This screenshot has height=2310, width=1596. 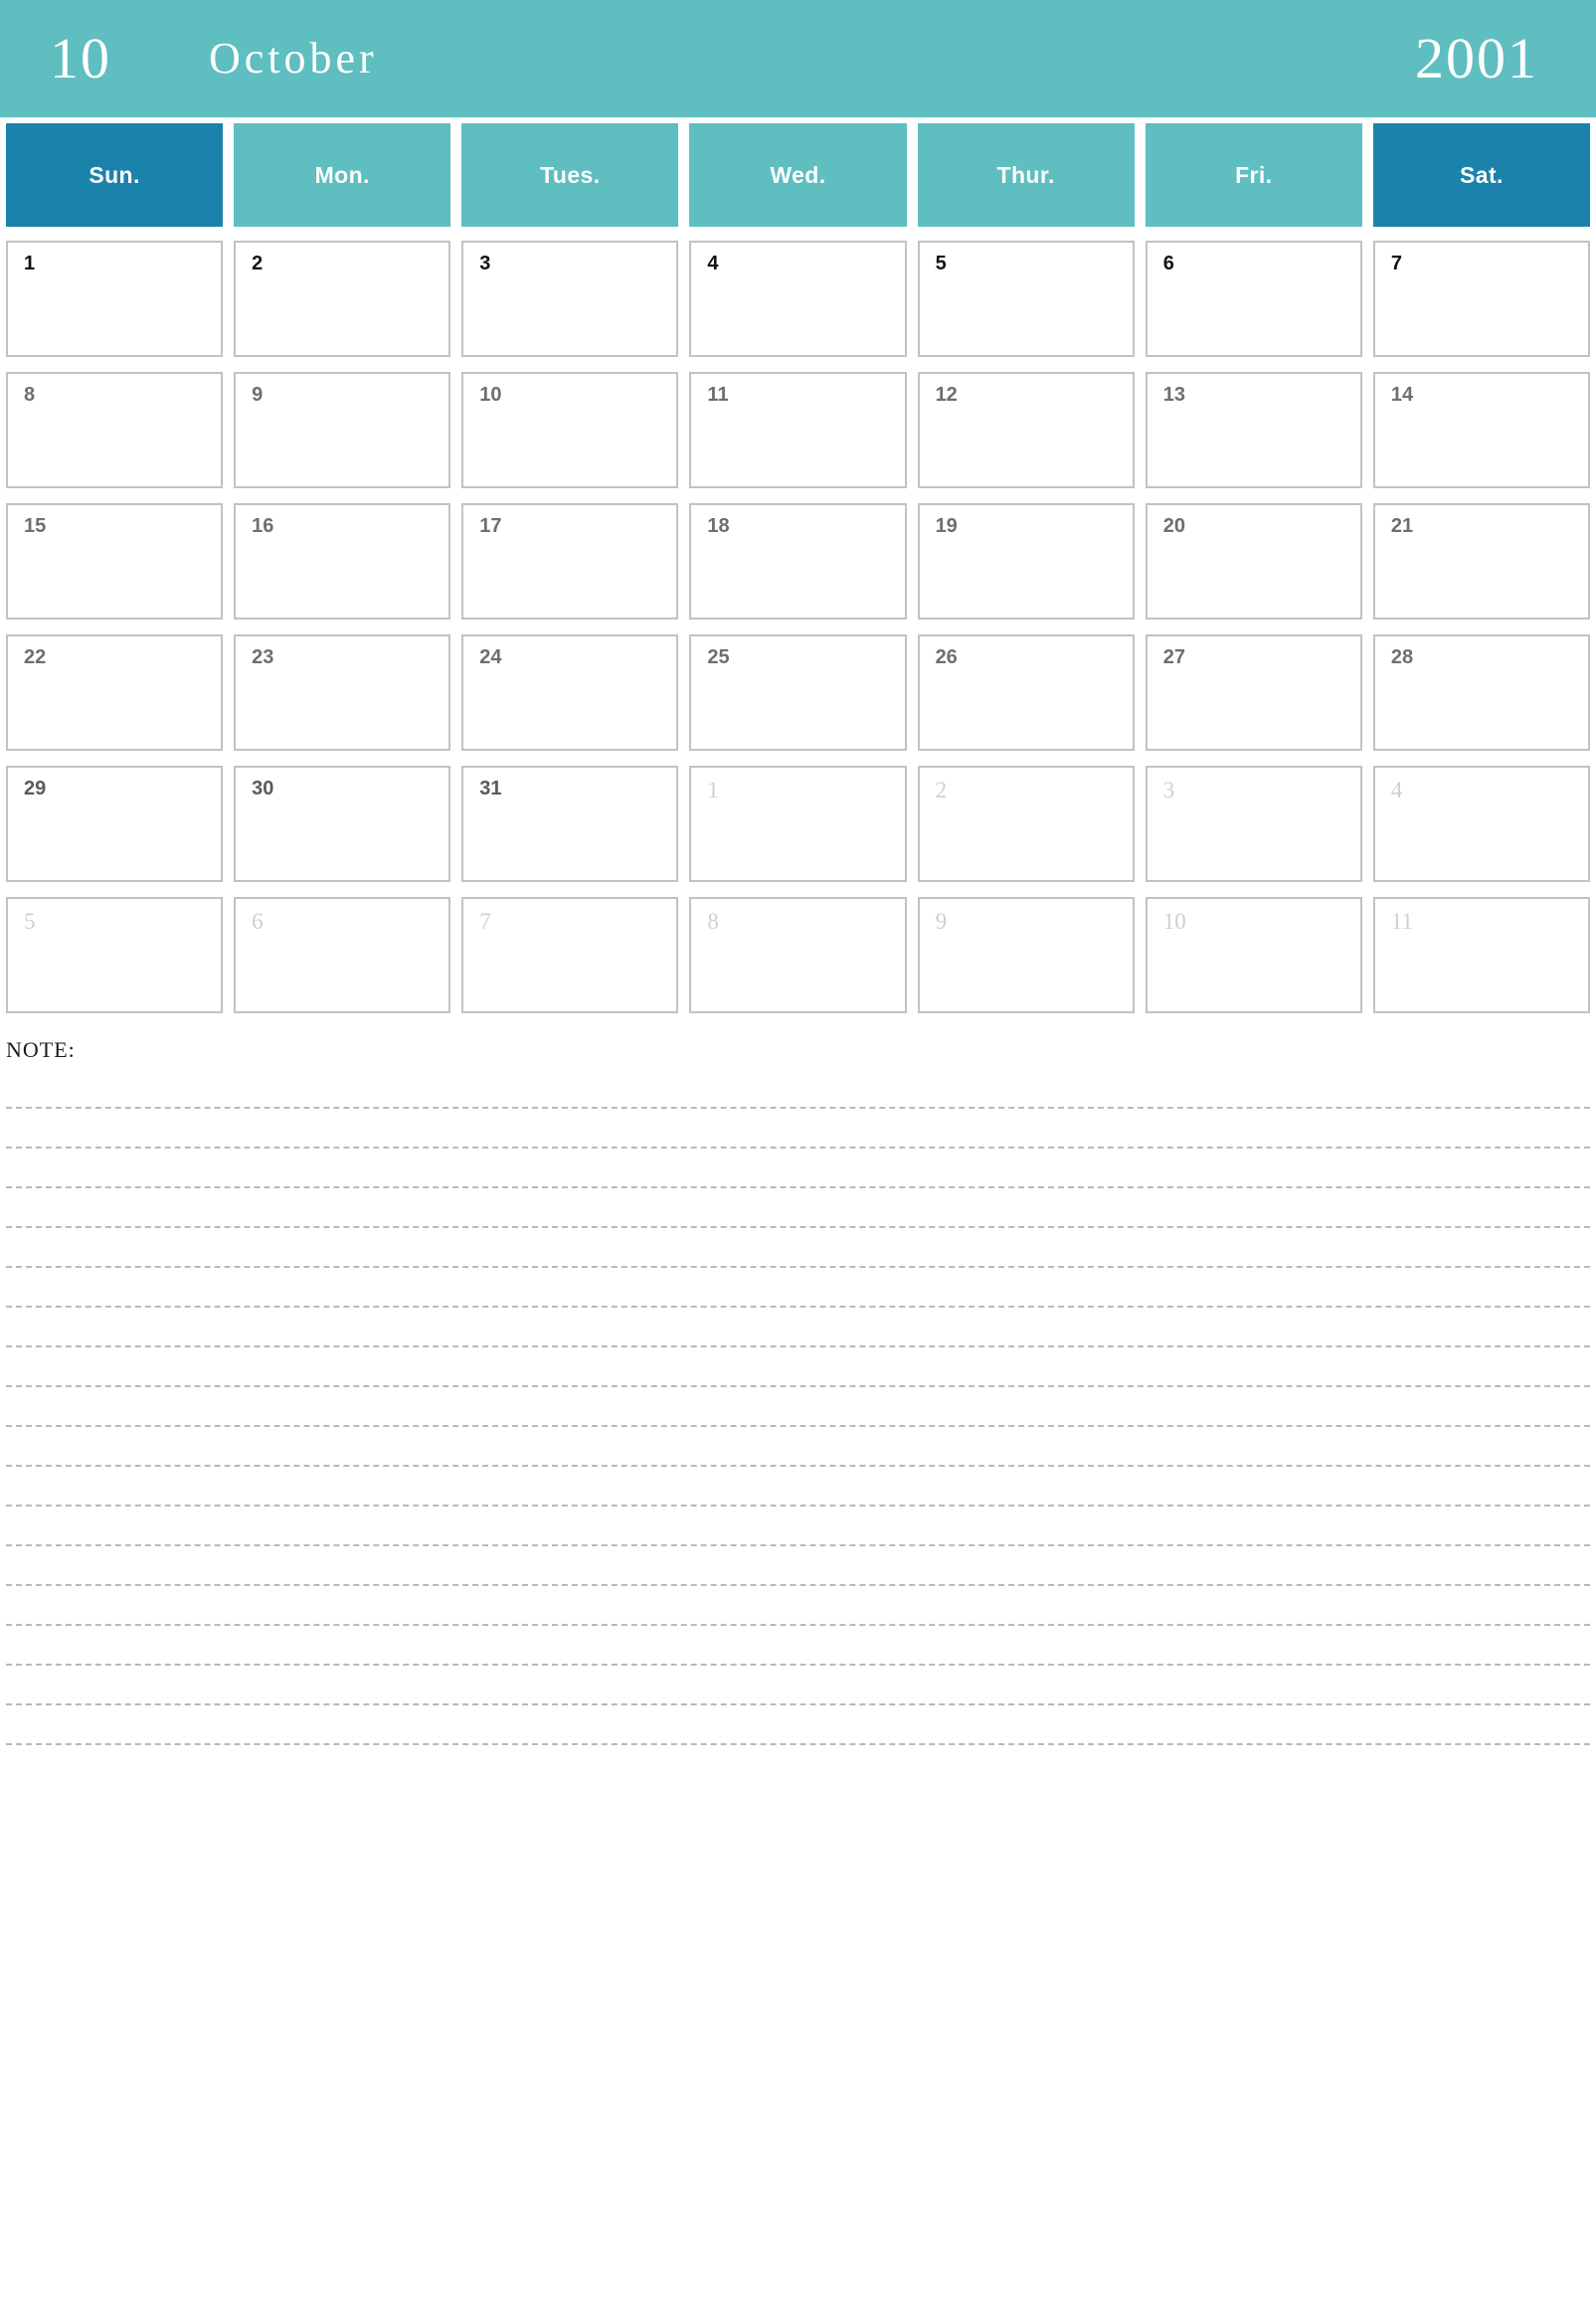 What do you see at coordinates (570, 824) in the screenshot?
I see `calendar-day-cell: 31` at bounding box center [570, 824].